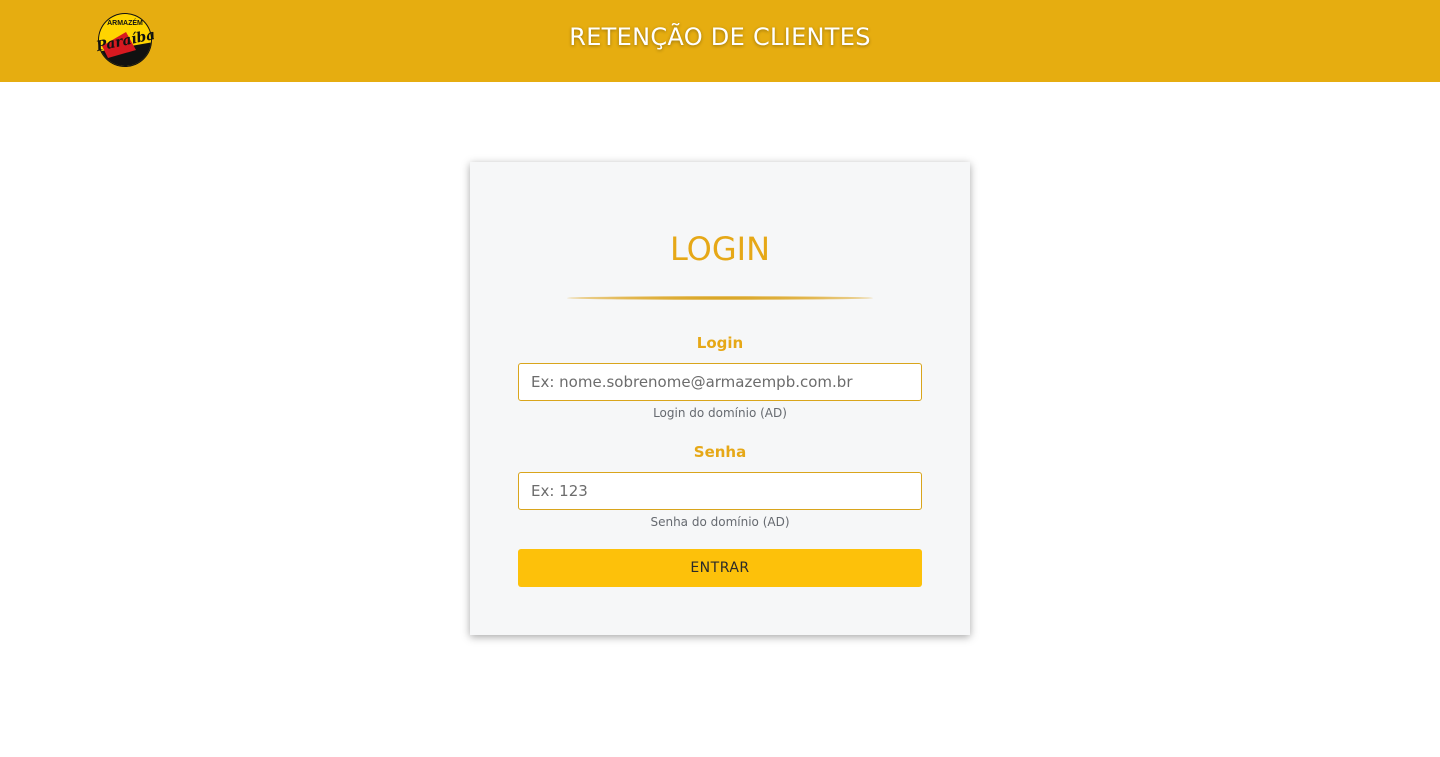 This screenshot has height=757, width=1440. I want to click on password-hint: Senha do domínio (AD), so click(720, 522).